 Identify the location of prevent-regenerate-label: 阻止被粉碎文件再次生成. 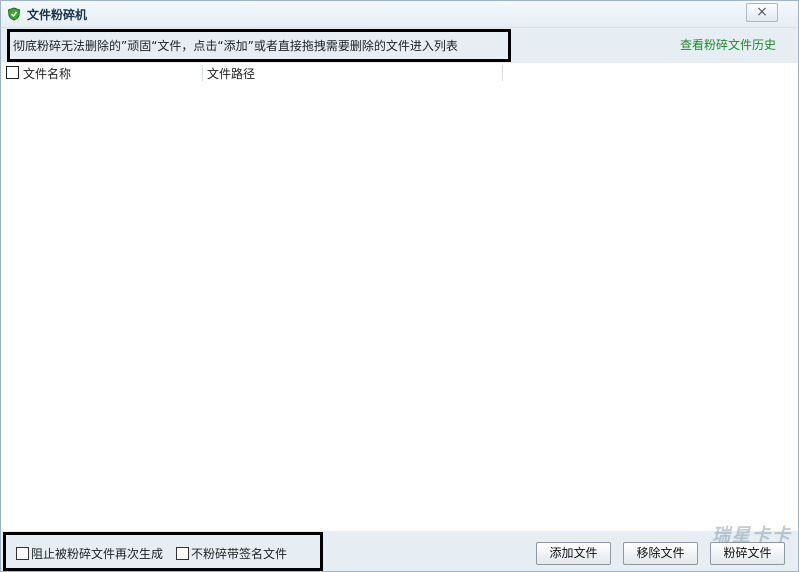
(97, 554).